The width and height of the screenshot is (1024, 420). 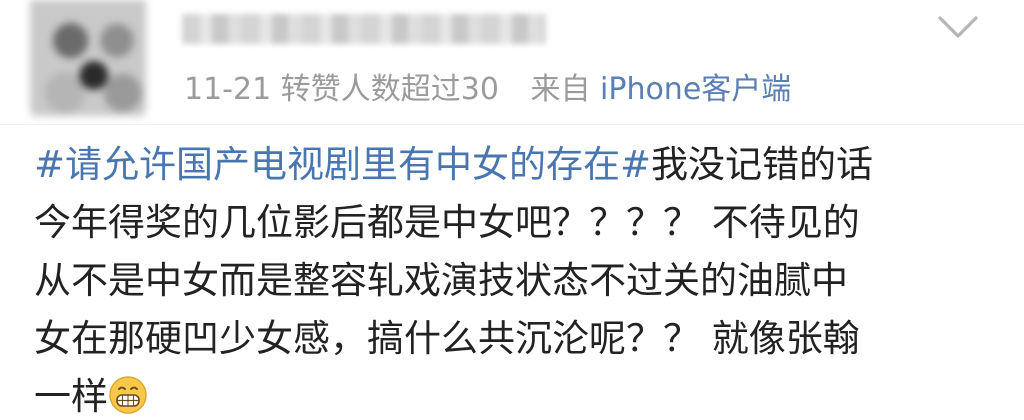 What do you see at coordinates (364, 29) in the screenshot?
I see `username-blurred` at bounding box center [364, 29].